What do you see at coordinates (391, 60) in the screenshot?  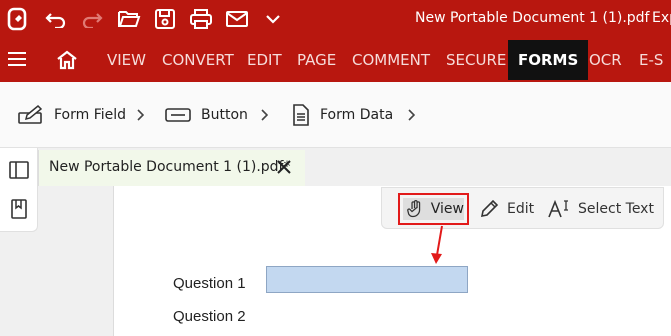 I see `menu-comment: COMMENT` at bounding box center [391, 60].